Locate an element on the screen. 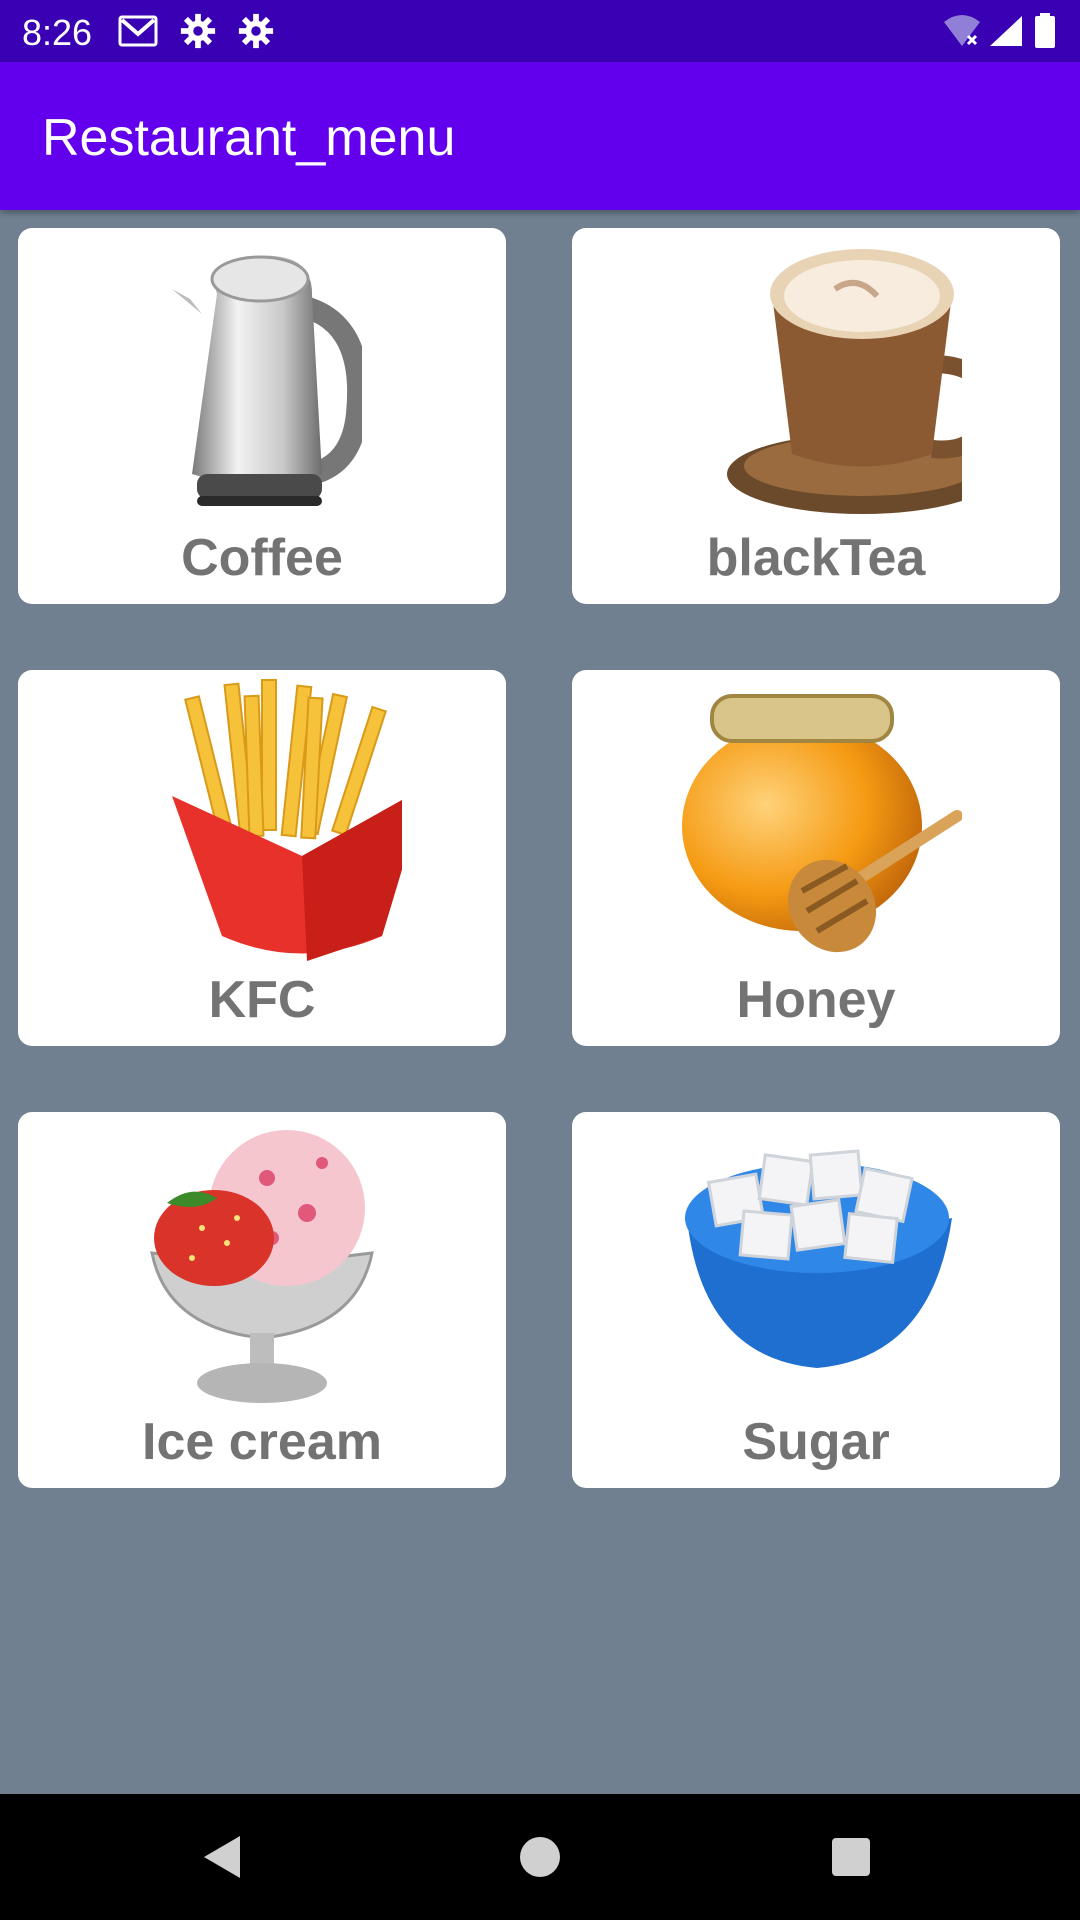  menu-item-label: Honey is located at coordinates (816, 1000).